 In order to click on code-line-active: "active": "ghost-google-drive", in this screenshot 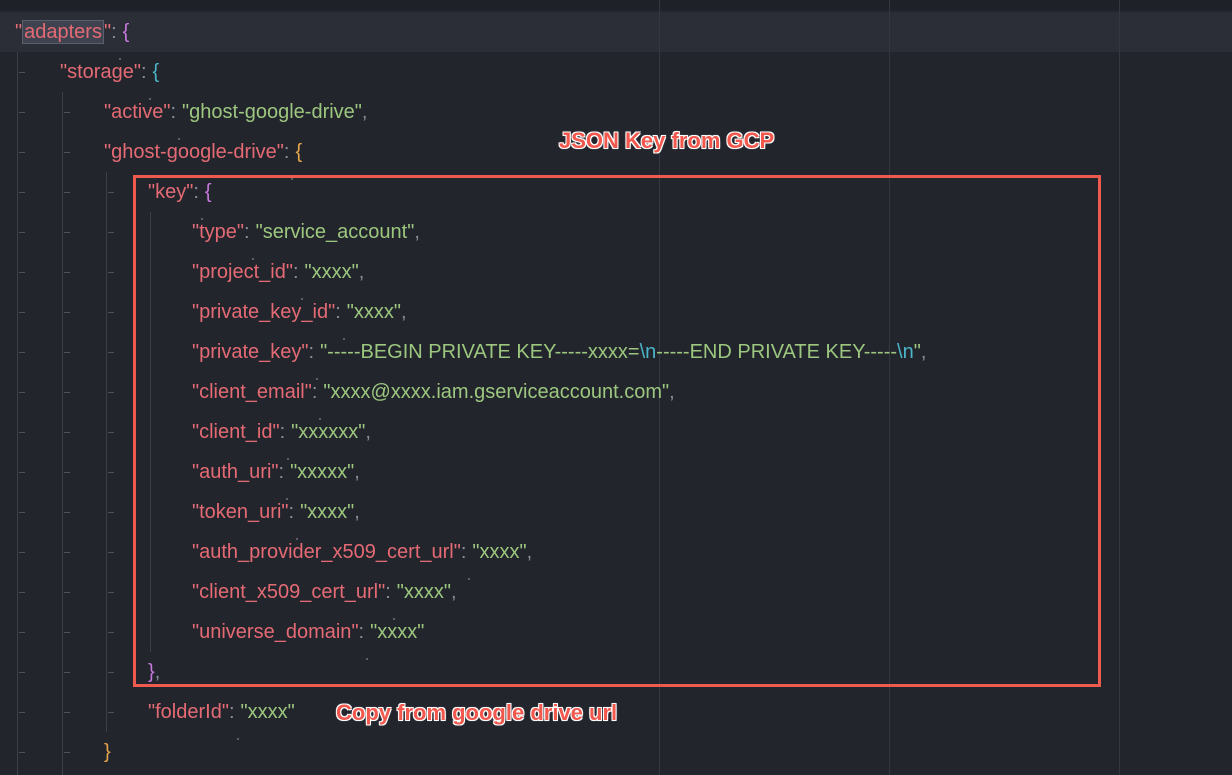, I will do `click(235, 116)`.